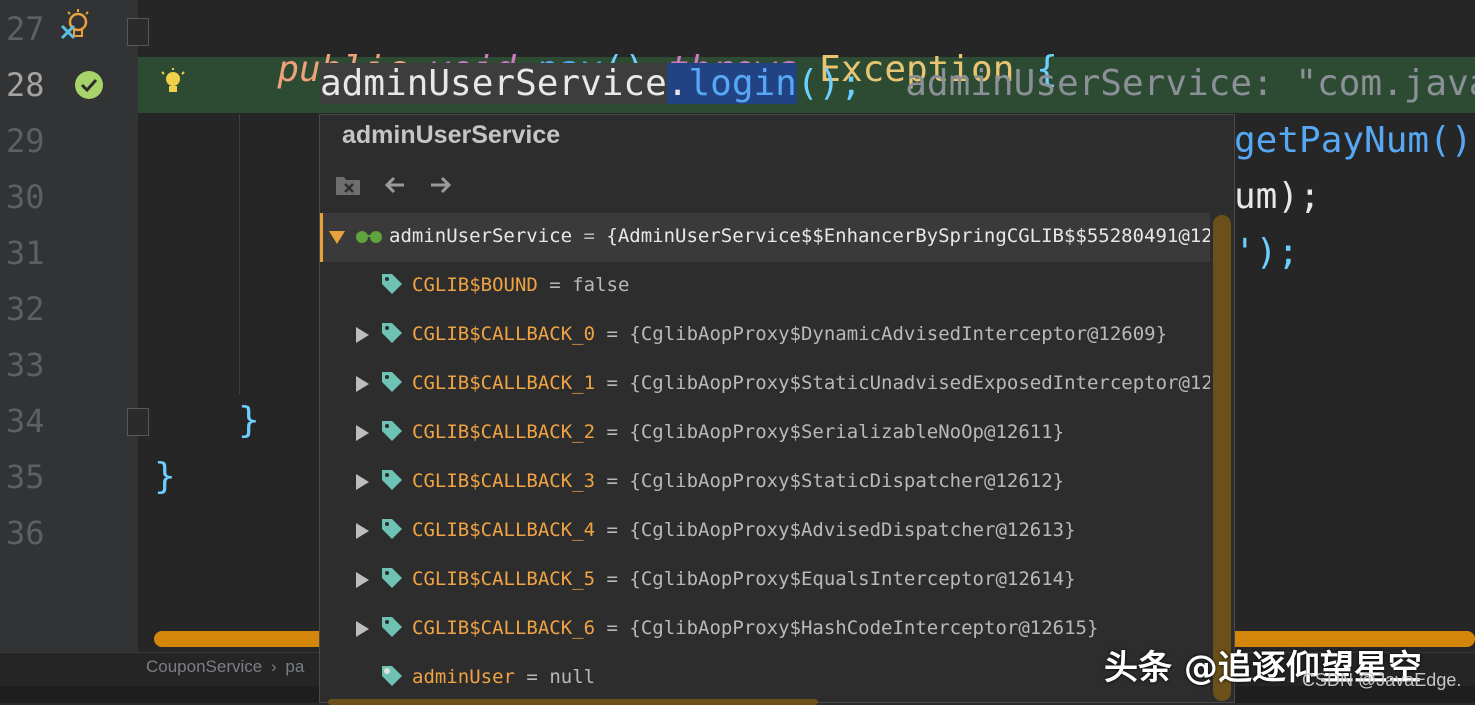  What do you see at coordinates (742, 83) in the screenshot?
I see `method-call: login` at bounding box center [742, 83].